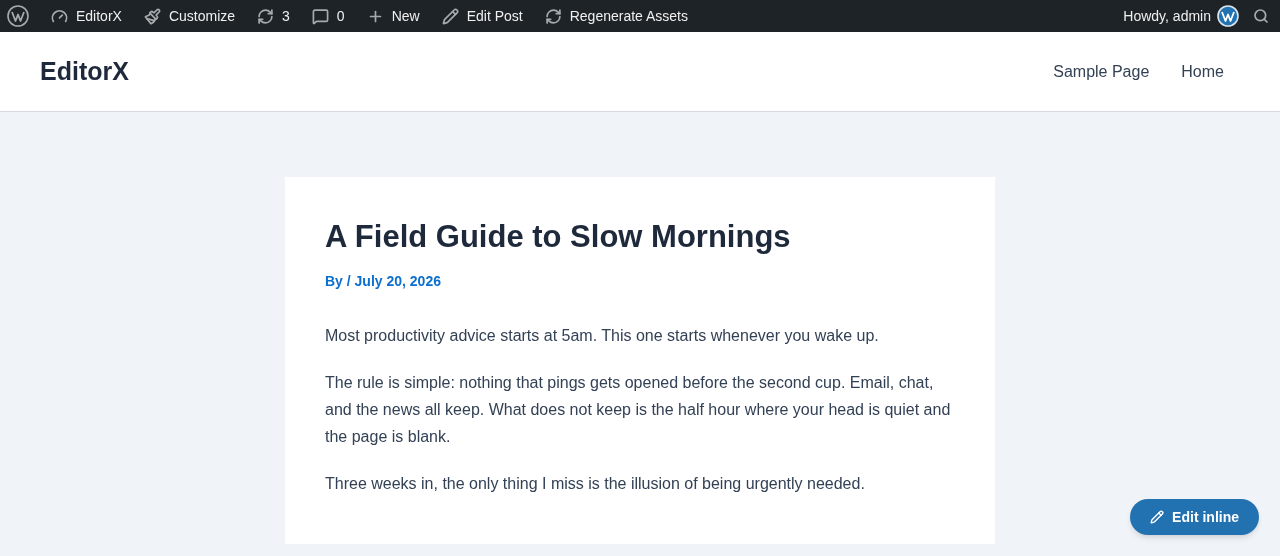 Image resolution: width=1280 pixels, height=556 pixels. I want to click on site-title: EditorX, so click(84, 71).